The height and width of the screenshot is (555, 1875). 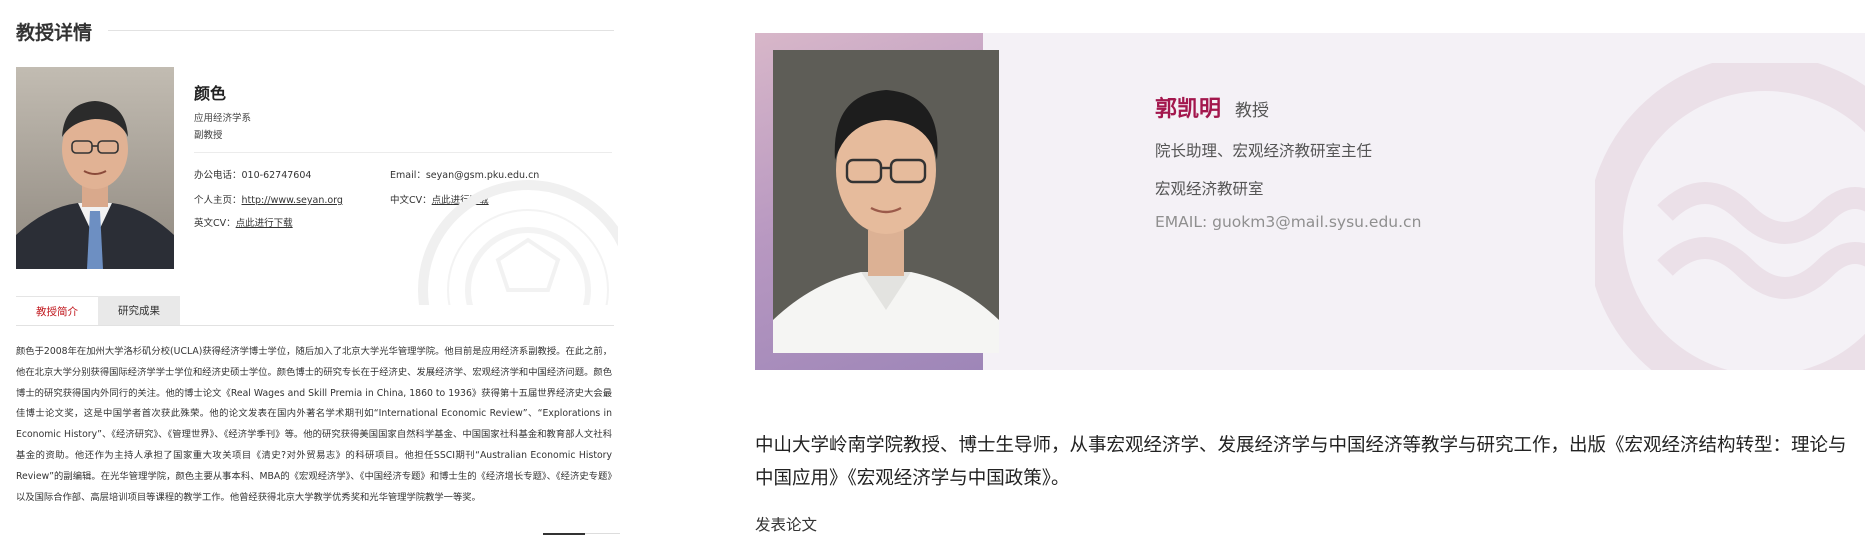 I want to click on scrollbar-thumb, so click(x=564, y=534).